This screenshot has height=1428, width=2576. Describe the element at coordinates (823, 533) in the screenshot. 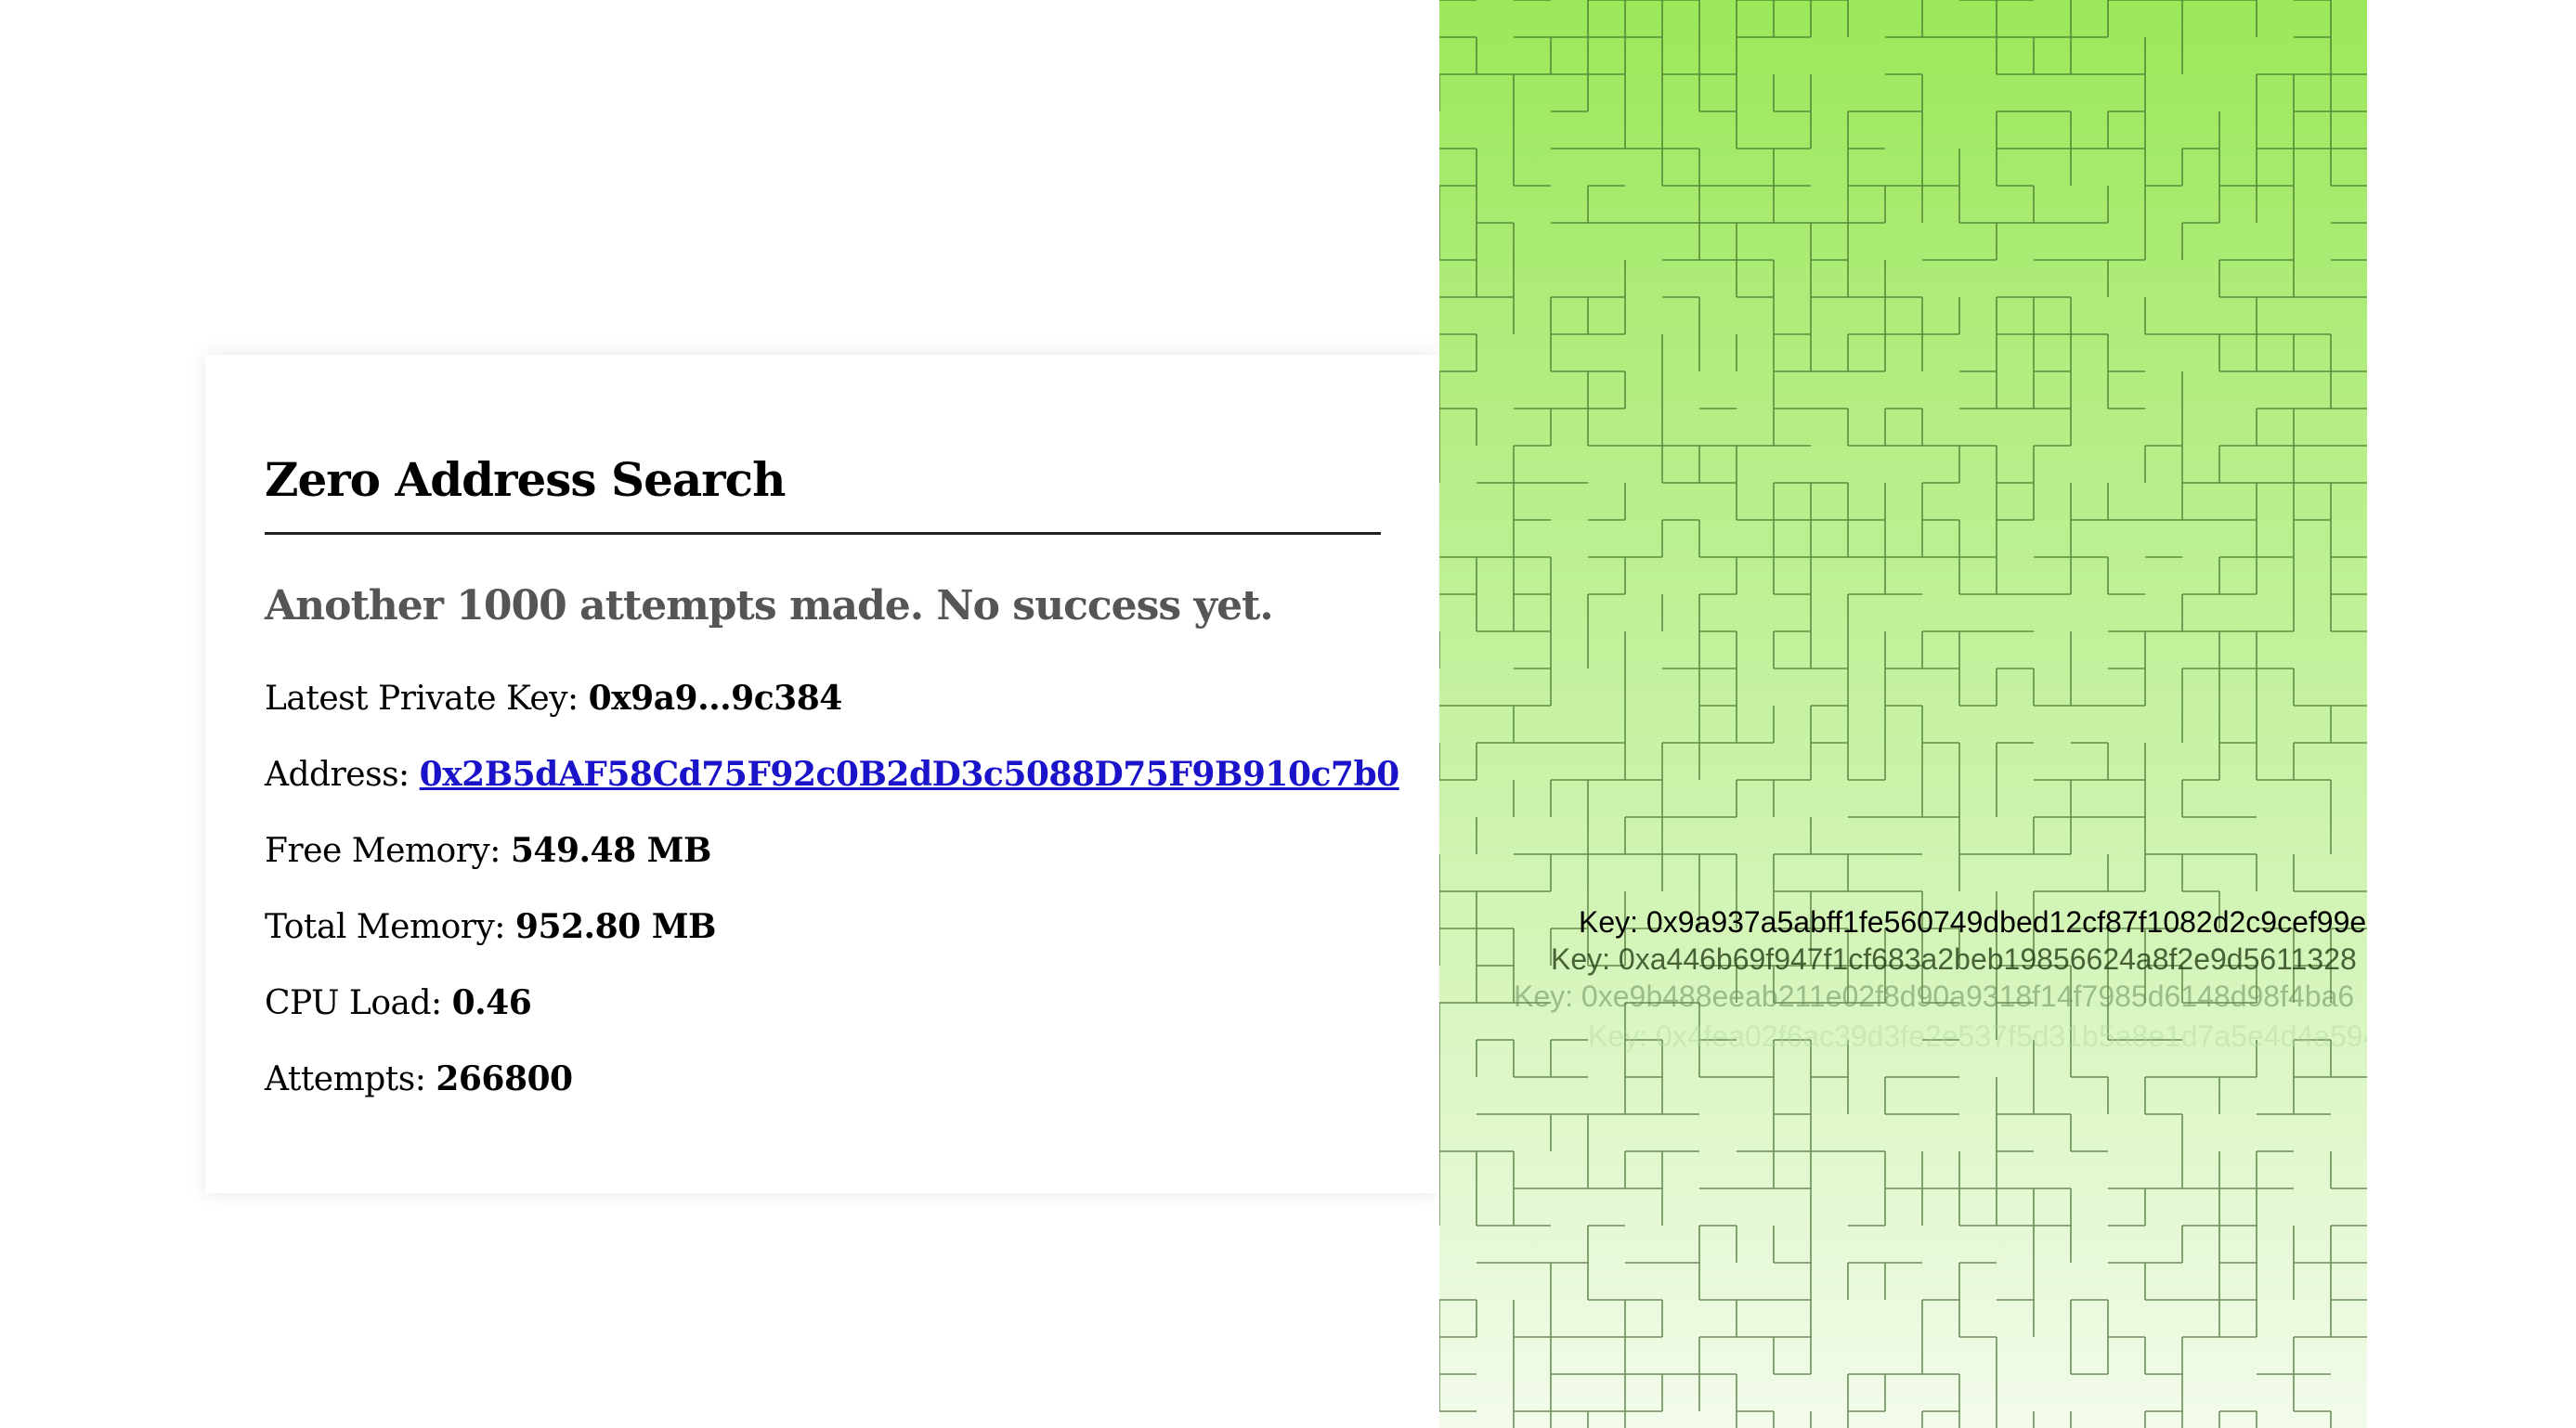

I see `title-divider` at that location.